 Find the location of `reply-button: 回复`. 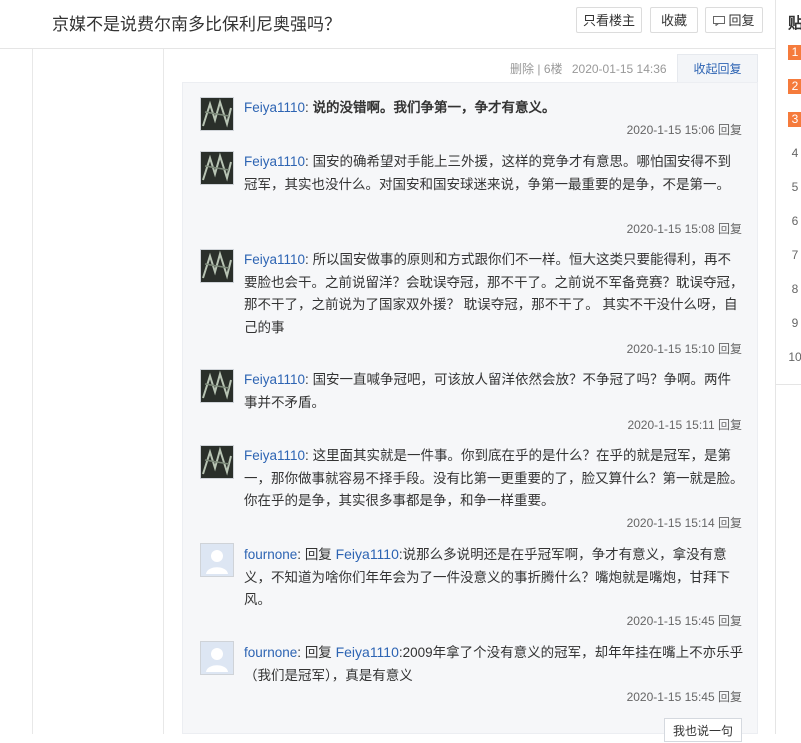

reply-button: 回复 is located at coordinates (734, 20).